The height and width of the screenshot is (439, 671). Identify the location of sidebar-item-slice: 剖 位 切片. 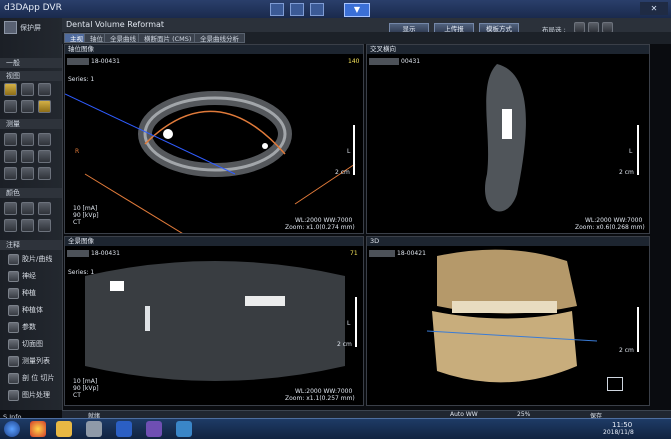
(33, 378).